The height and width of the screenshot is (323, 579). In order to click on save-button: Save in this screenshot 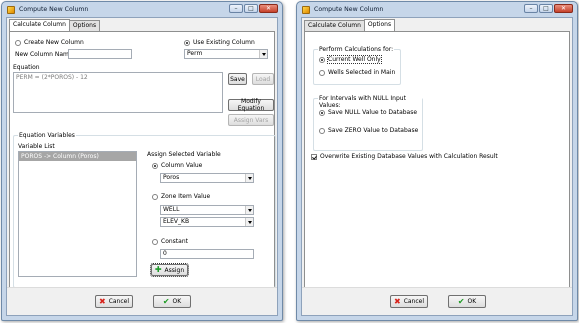, I will do `click(237, 79)`.